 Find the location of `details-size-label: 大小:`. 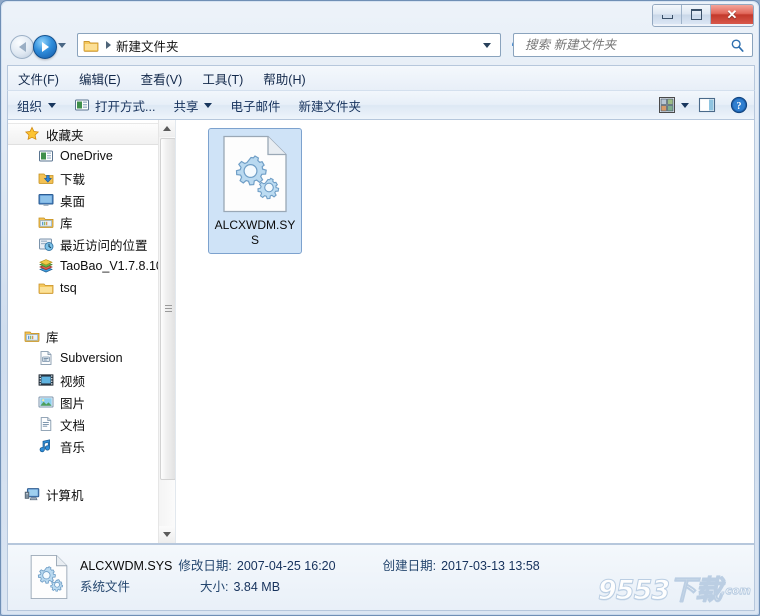

details-size-label: 大小: is located at coordinates (214, 587).